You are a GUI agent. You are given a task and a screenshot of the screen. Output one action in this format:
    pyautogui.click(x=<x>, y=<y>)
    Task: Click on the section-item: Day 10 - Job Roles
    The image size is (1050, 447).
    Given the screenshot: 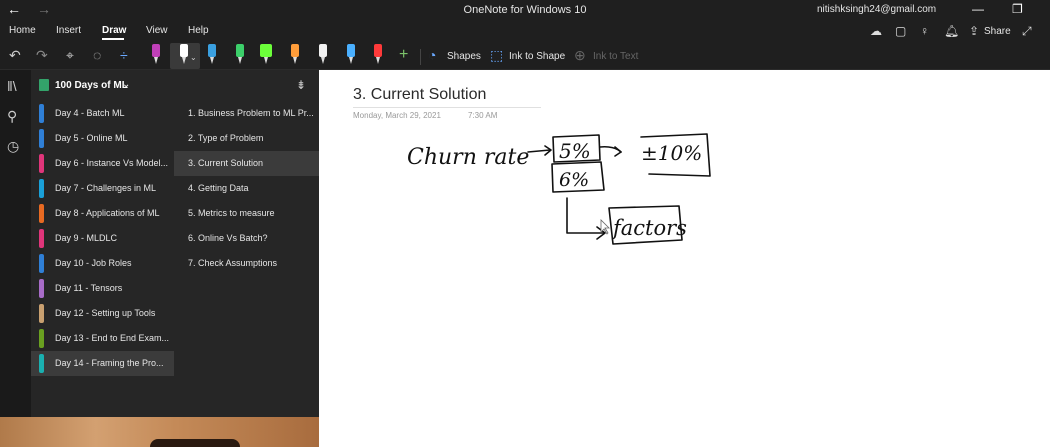 What is the action you would take?
    pyautogui.click(x=102, y=263)
    